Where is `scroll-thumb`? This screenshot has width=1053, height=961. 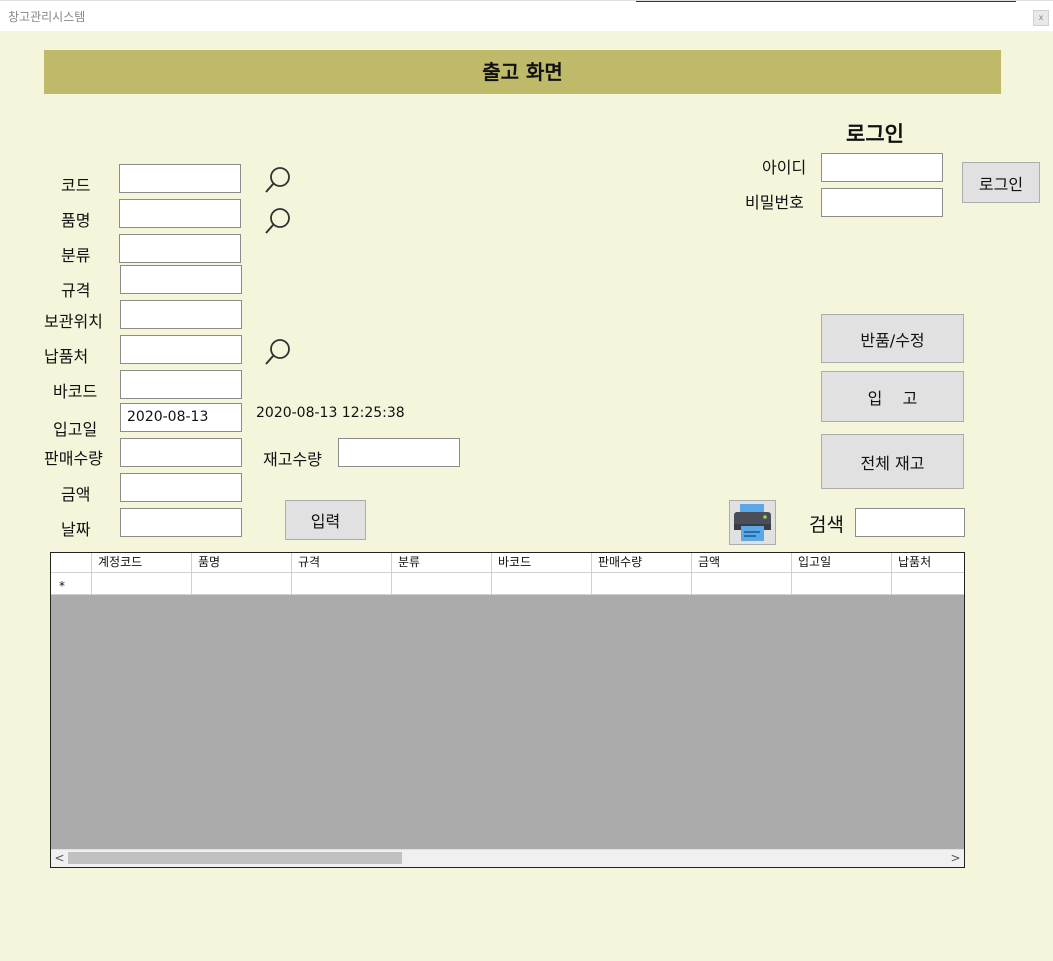
scroll-thumb is located at coordinates (235, 858).